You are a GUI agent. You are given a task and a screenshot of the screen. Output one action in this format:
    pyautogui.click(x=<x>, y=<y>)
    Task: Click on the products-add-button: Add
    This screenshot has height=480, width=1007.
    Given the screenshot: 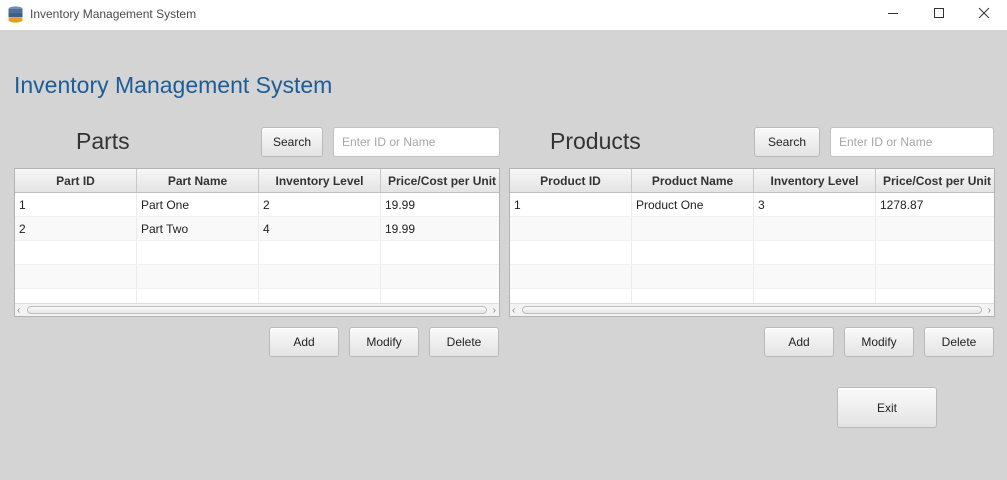 What is the action you would take?
    pyautogui.click(x=799, y=342)
    